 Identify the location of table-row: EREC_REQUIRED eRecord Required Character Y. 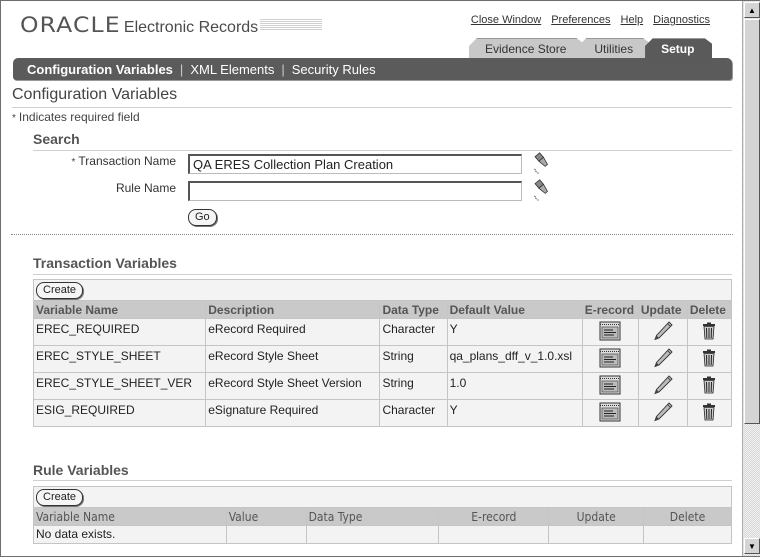
(382, 332).